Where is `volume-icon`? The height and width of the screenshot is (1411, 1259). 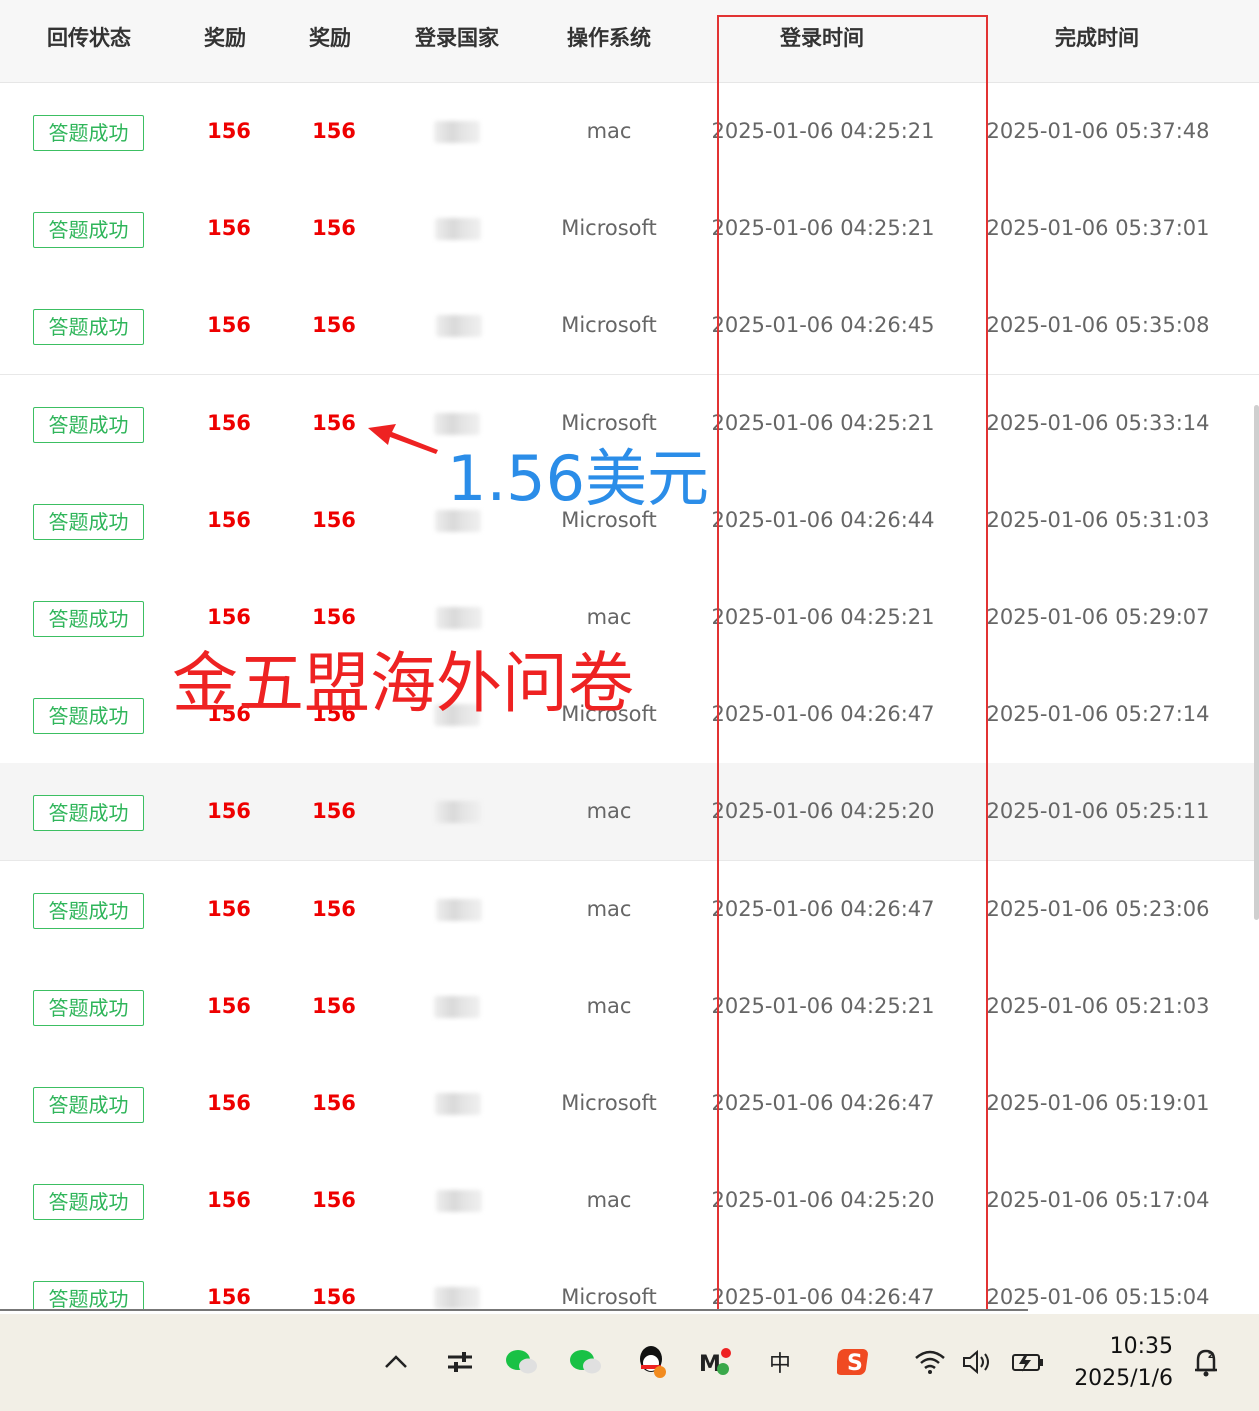 volume-icon is located at coordinates (978, 1362).